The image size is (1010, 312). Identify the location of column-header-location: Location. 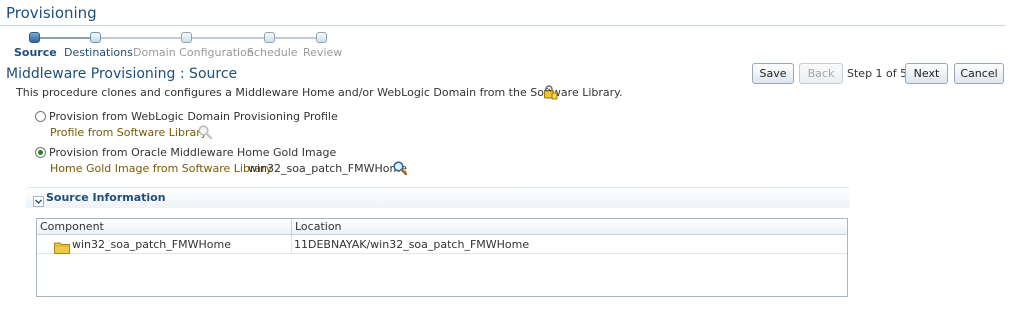
(569, 227).